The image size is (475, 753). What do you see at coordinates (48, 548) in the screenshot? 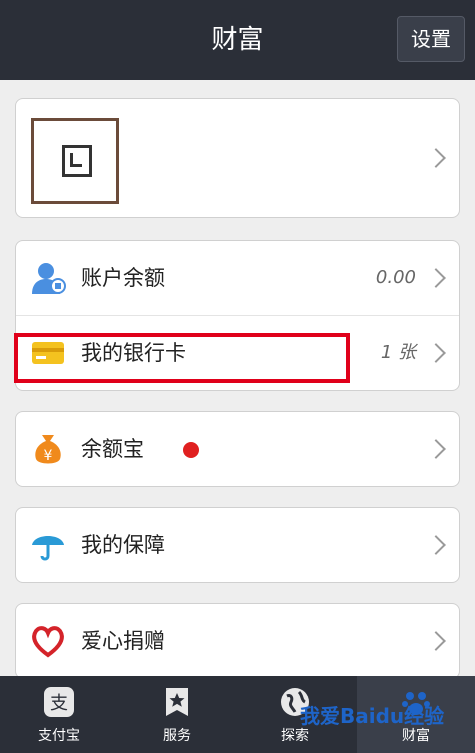
I see `umbrella-icon` at bounding box center [48, 548].